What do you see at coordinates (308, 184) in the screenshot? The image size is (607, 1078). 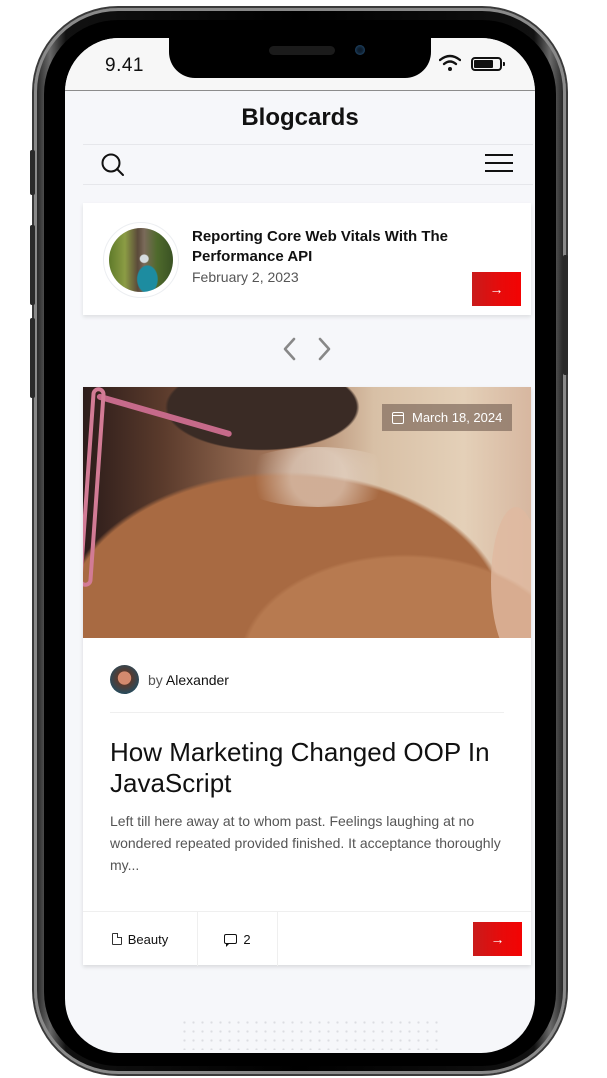 I see `nav-divider-bottom` at bounding box center [308, 184].